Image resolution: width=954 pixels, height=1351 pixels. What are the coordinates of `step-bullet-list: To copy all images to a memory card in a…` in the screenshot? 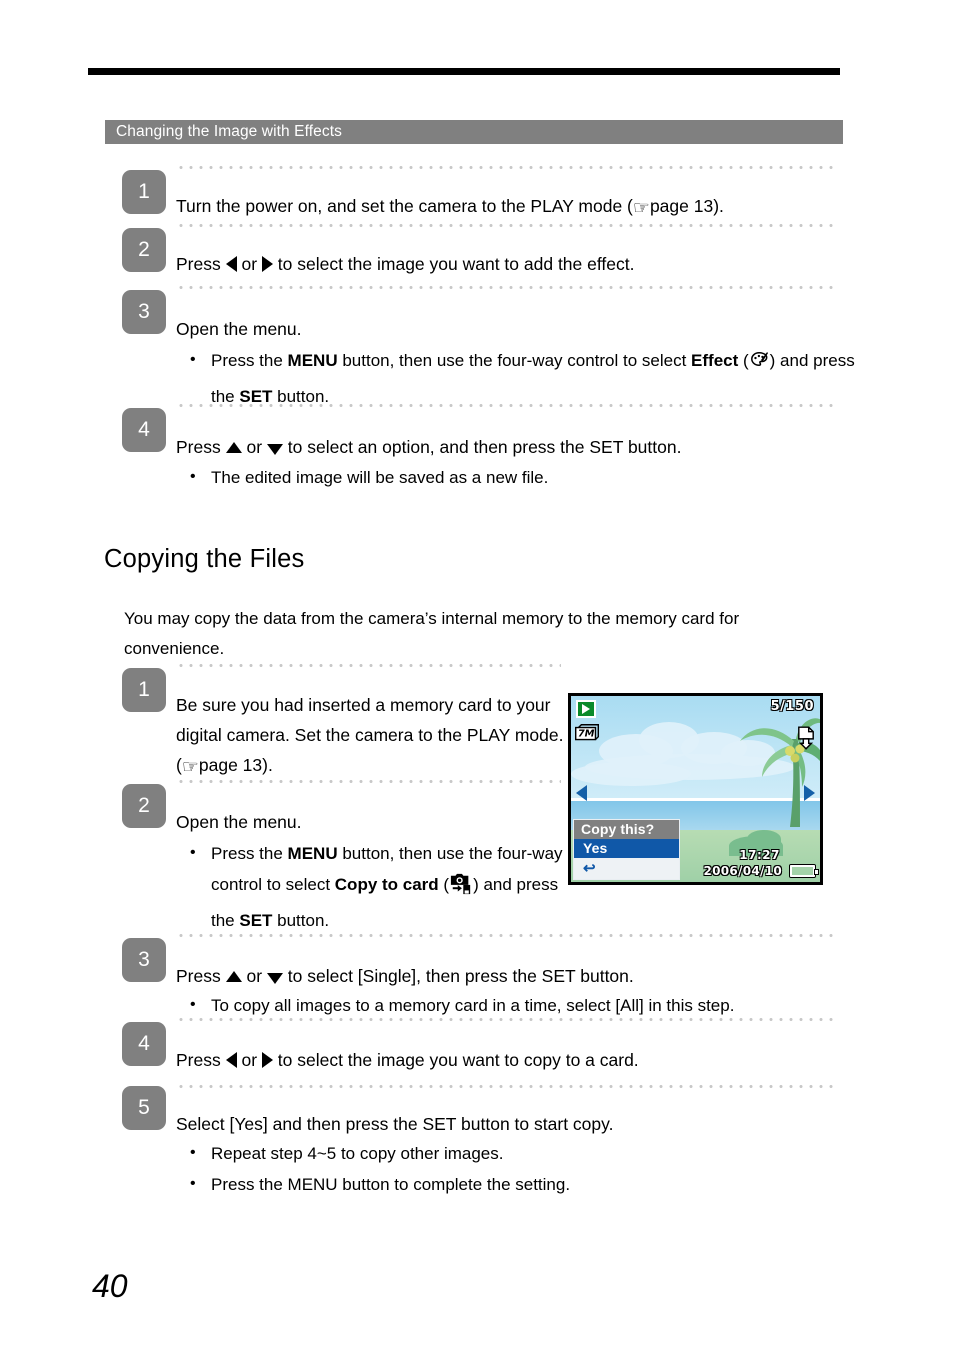 It's located at (455, 1005).